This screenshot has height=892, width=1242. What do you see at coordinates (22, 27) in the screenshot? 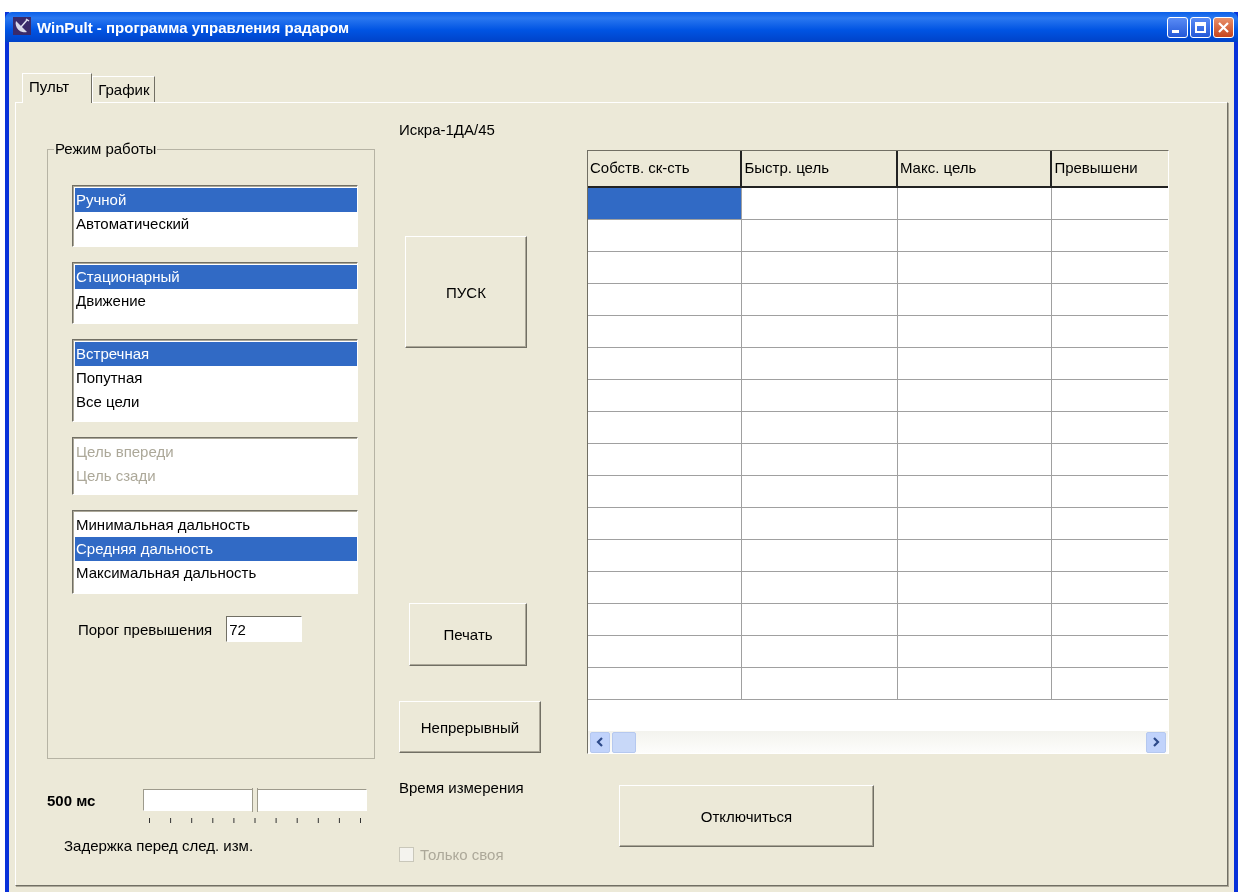
I see `satellite-dish-icon` at bounding box center [22, 27].